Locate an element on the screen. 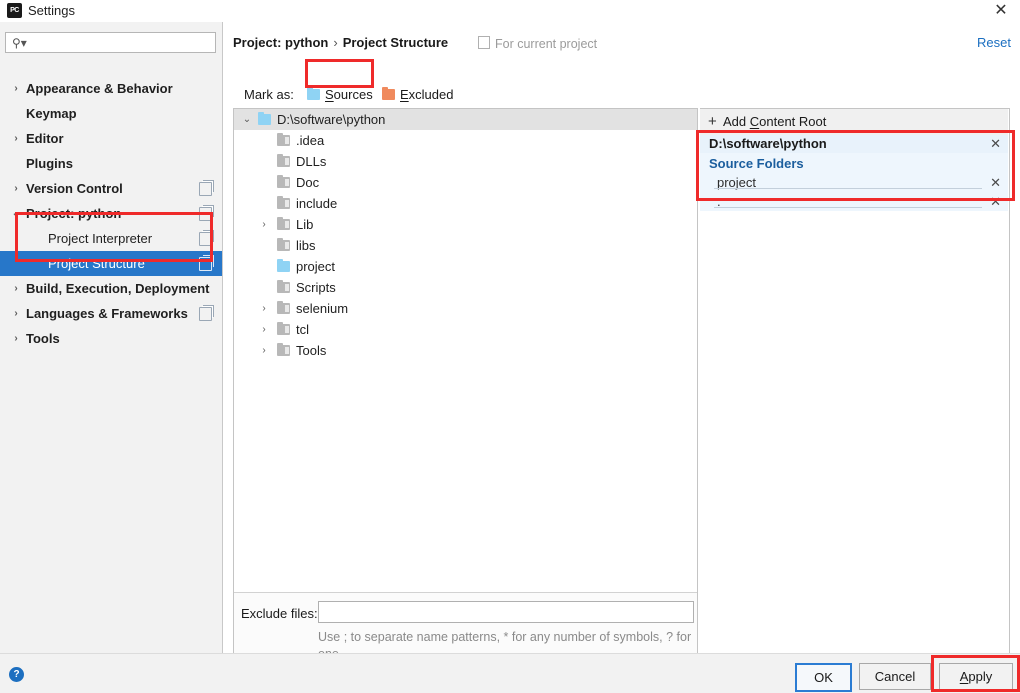 The height and width of the screenshot is (693, 1020). search-input is located at coordinates (124, 43).